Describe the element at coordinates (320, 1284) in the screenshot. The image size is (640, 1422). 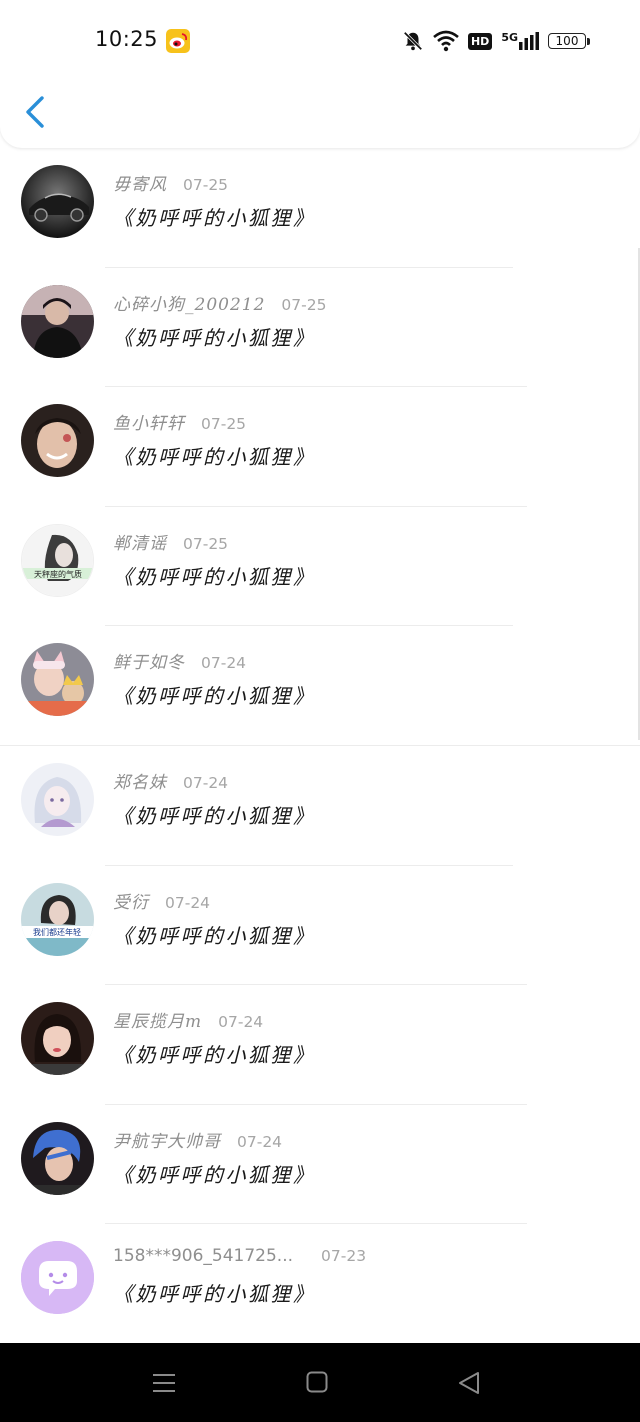
I see `list-item: 158***906_541725... 07-23 《奶呼呼的小狐狸》` at that location.